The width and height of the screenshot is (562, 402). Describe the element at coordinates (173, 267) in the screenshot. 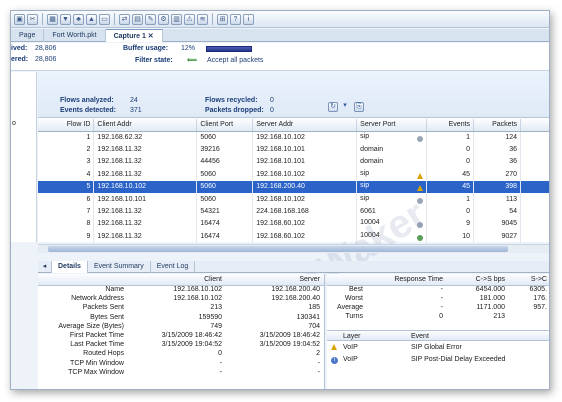

I see `tab-event-log: Event Log` at that location.